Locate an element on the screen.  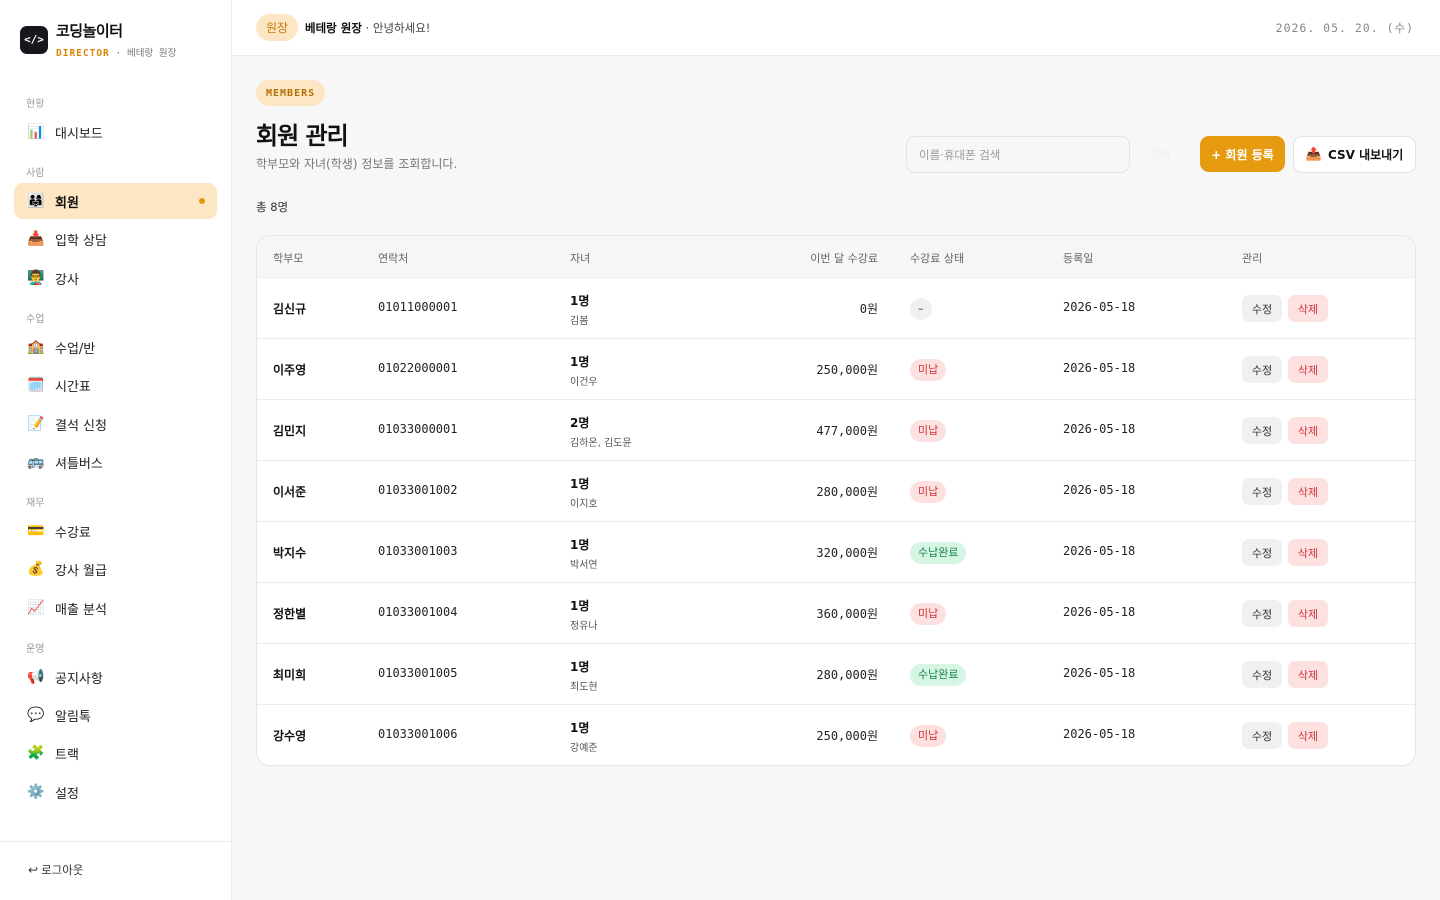
sidebar-item-teachers: 👨‍🏫 강사 is located at coordinates (115, 278).